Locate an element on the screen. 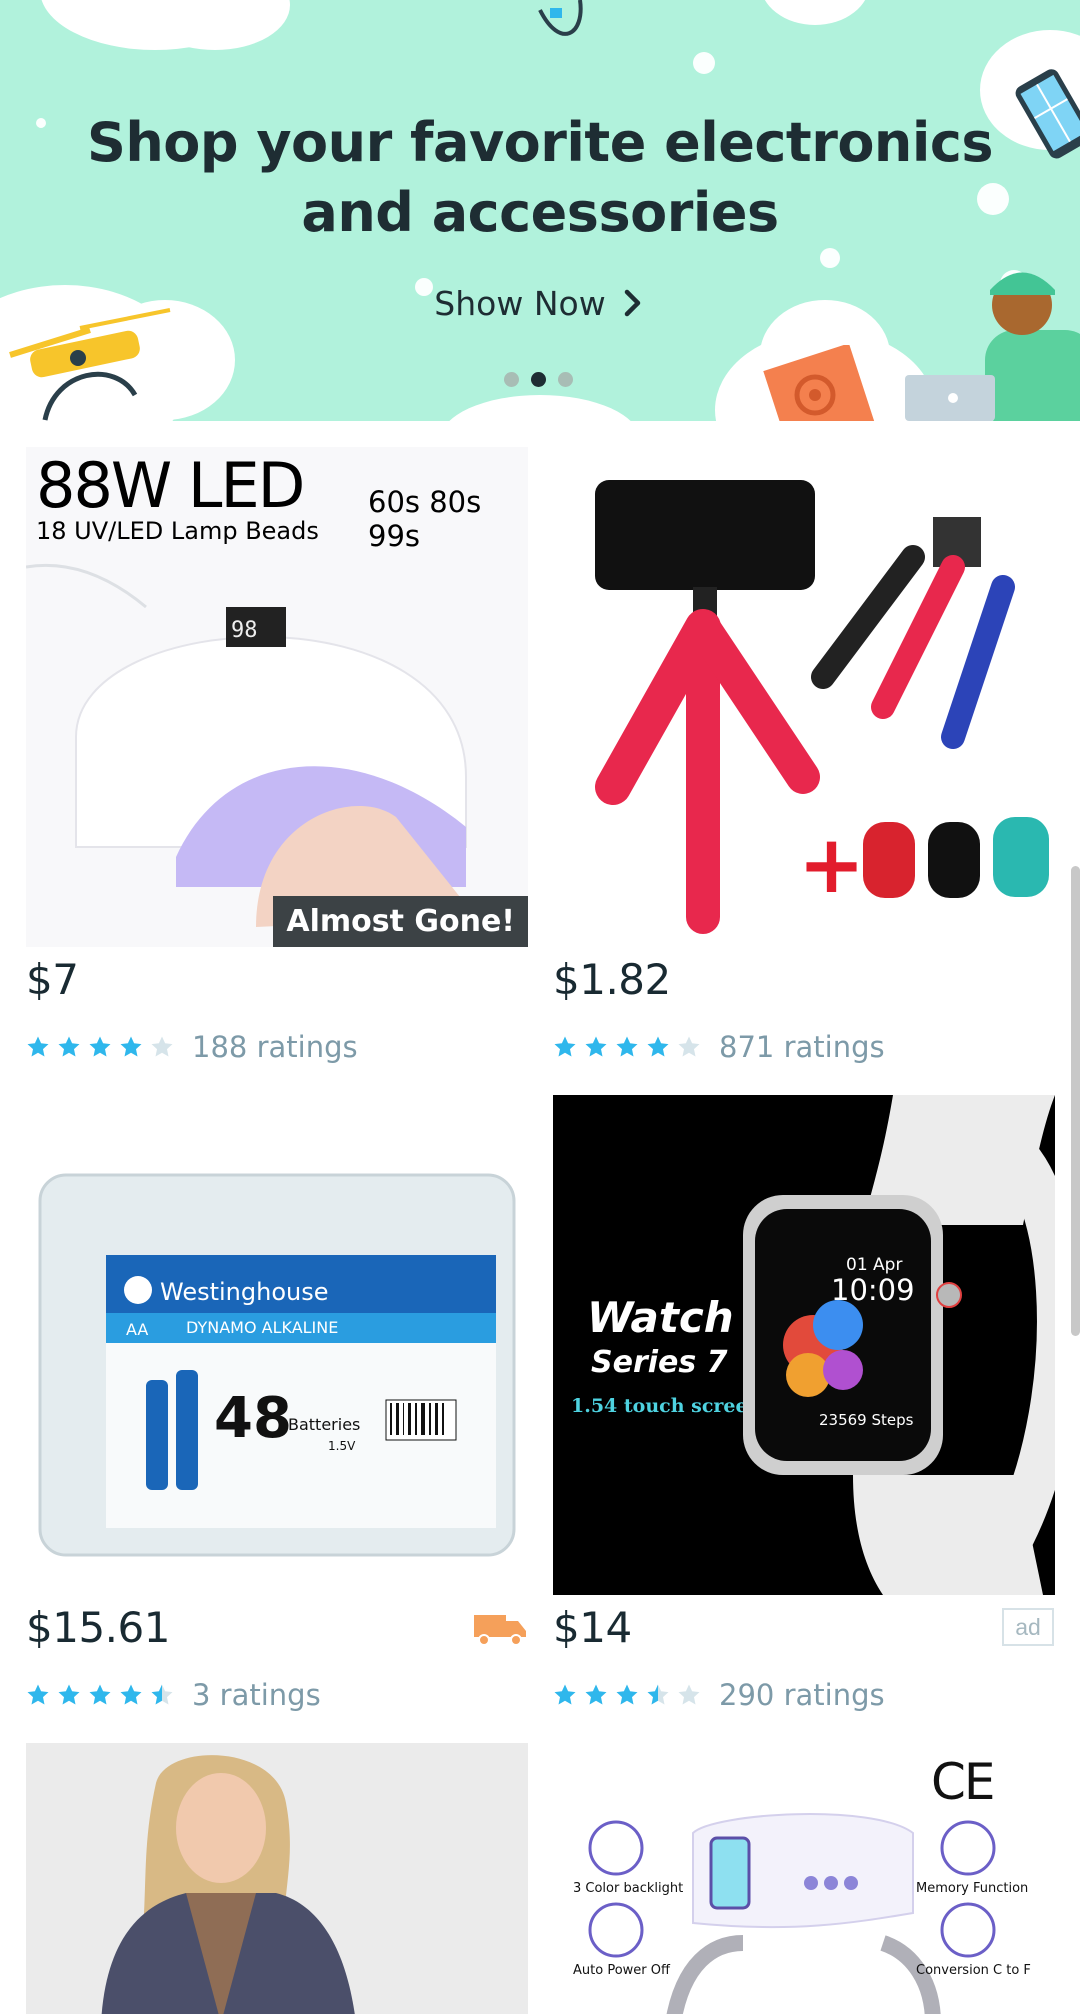  product-card is located at coordinates (277, 1878).